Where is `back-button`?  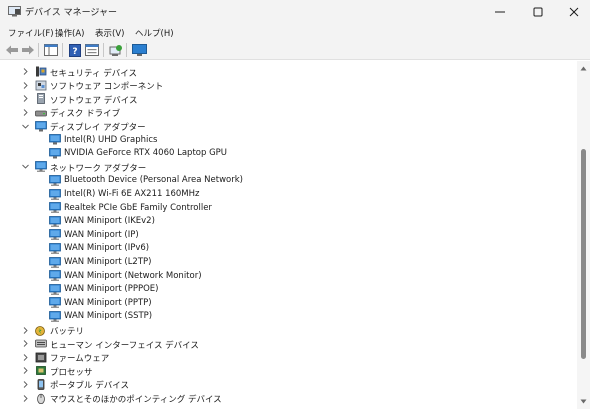
back-button is located at coordinates (12, 50).